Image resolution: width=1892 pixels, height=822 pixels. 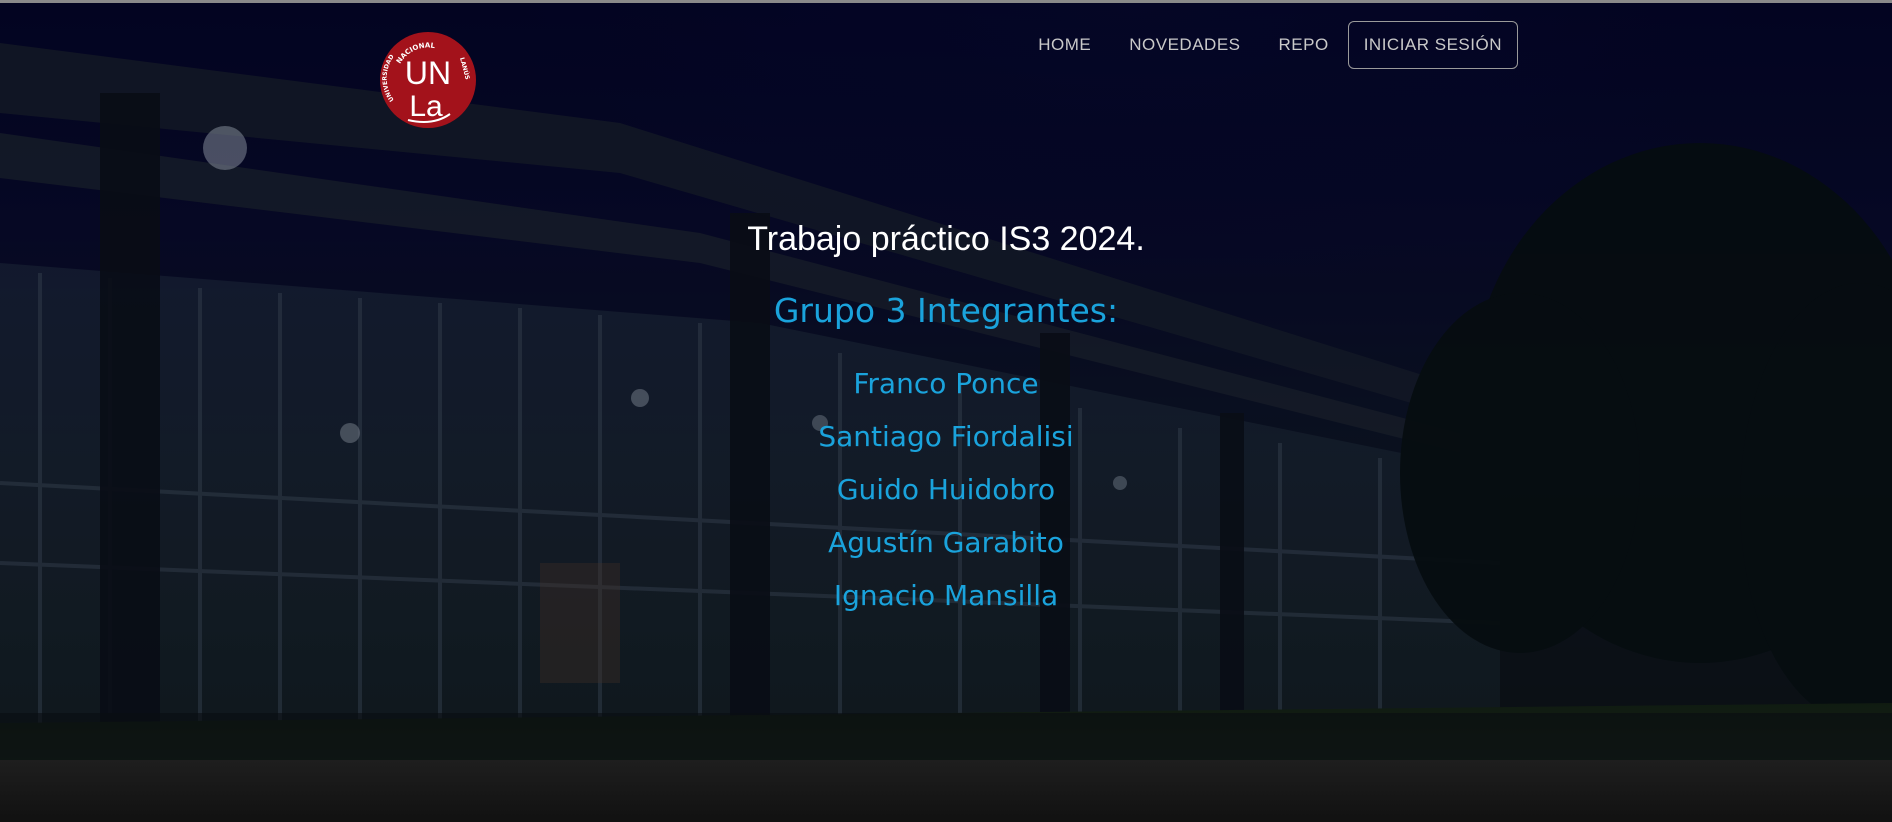 What do you see at coordinates (1064, 45) in the screenshot?
I see `nav-home: HOME` at bounding box center [1064, 45].